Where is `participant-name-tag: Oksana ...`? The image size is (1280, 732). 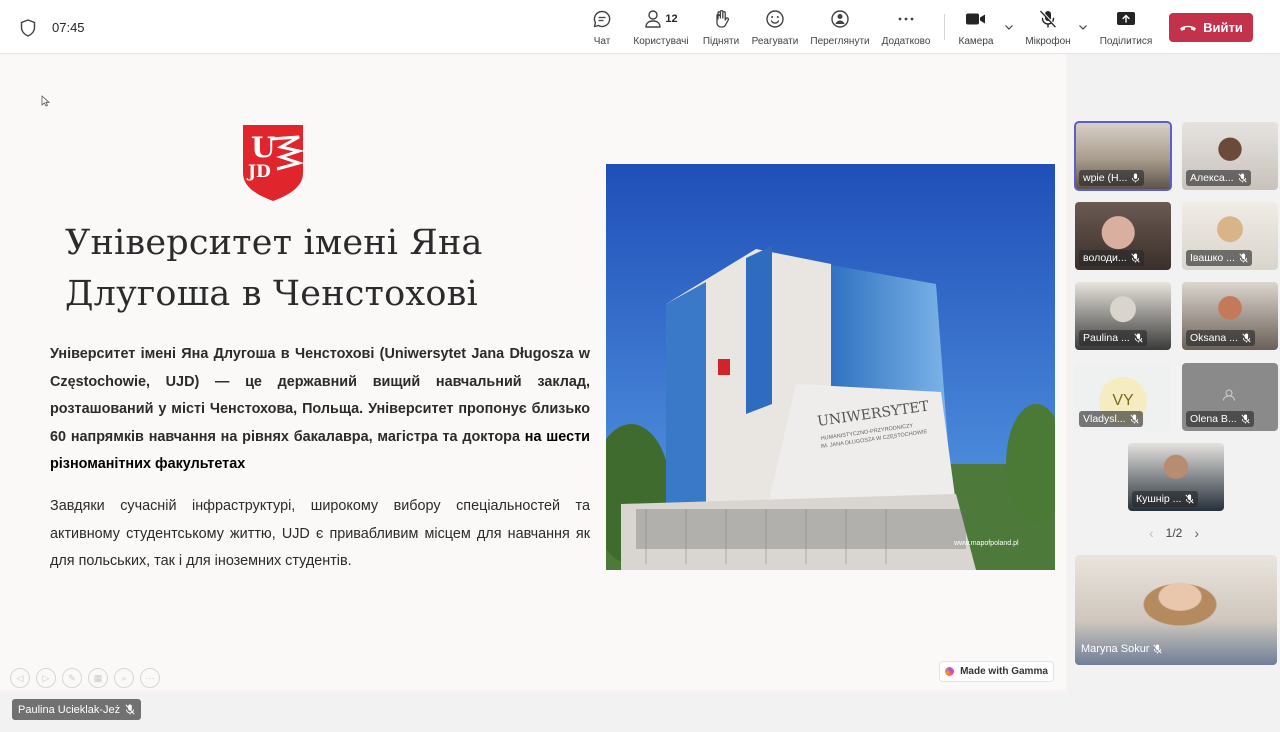 participant-name-tag: Oksana ... is located at coordinates (1220, 338).